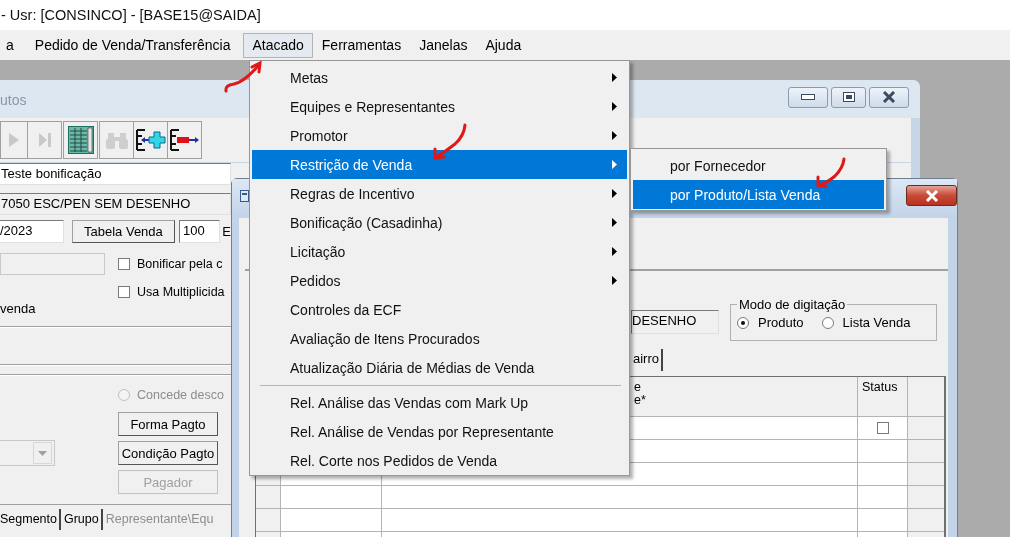 Image resolution: width=1010 pixels, height=537 pixels. What do you see at coordinates (439, 338) in the screenshot?
I see `menu-item: Avaliação de Itens Procurados` at bounding box center [439, 338].